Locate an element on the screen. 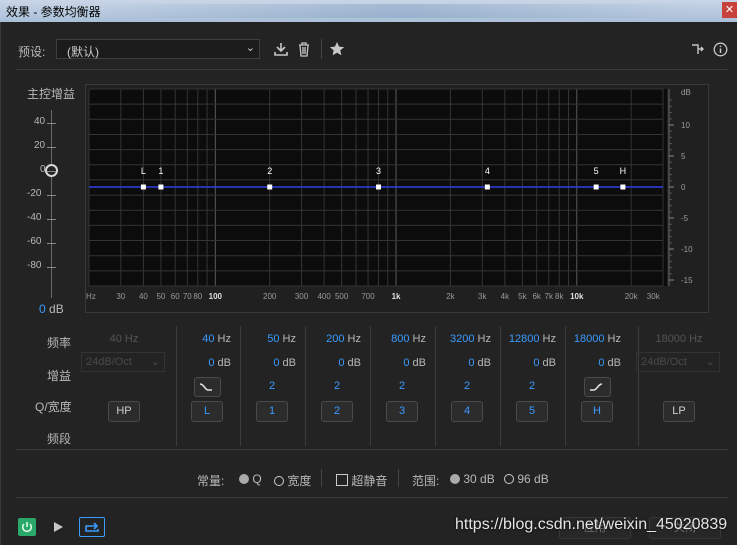  band-frequency-value: 12800 is located at coordinates (524, 339).